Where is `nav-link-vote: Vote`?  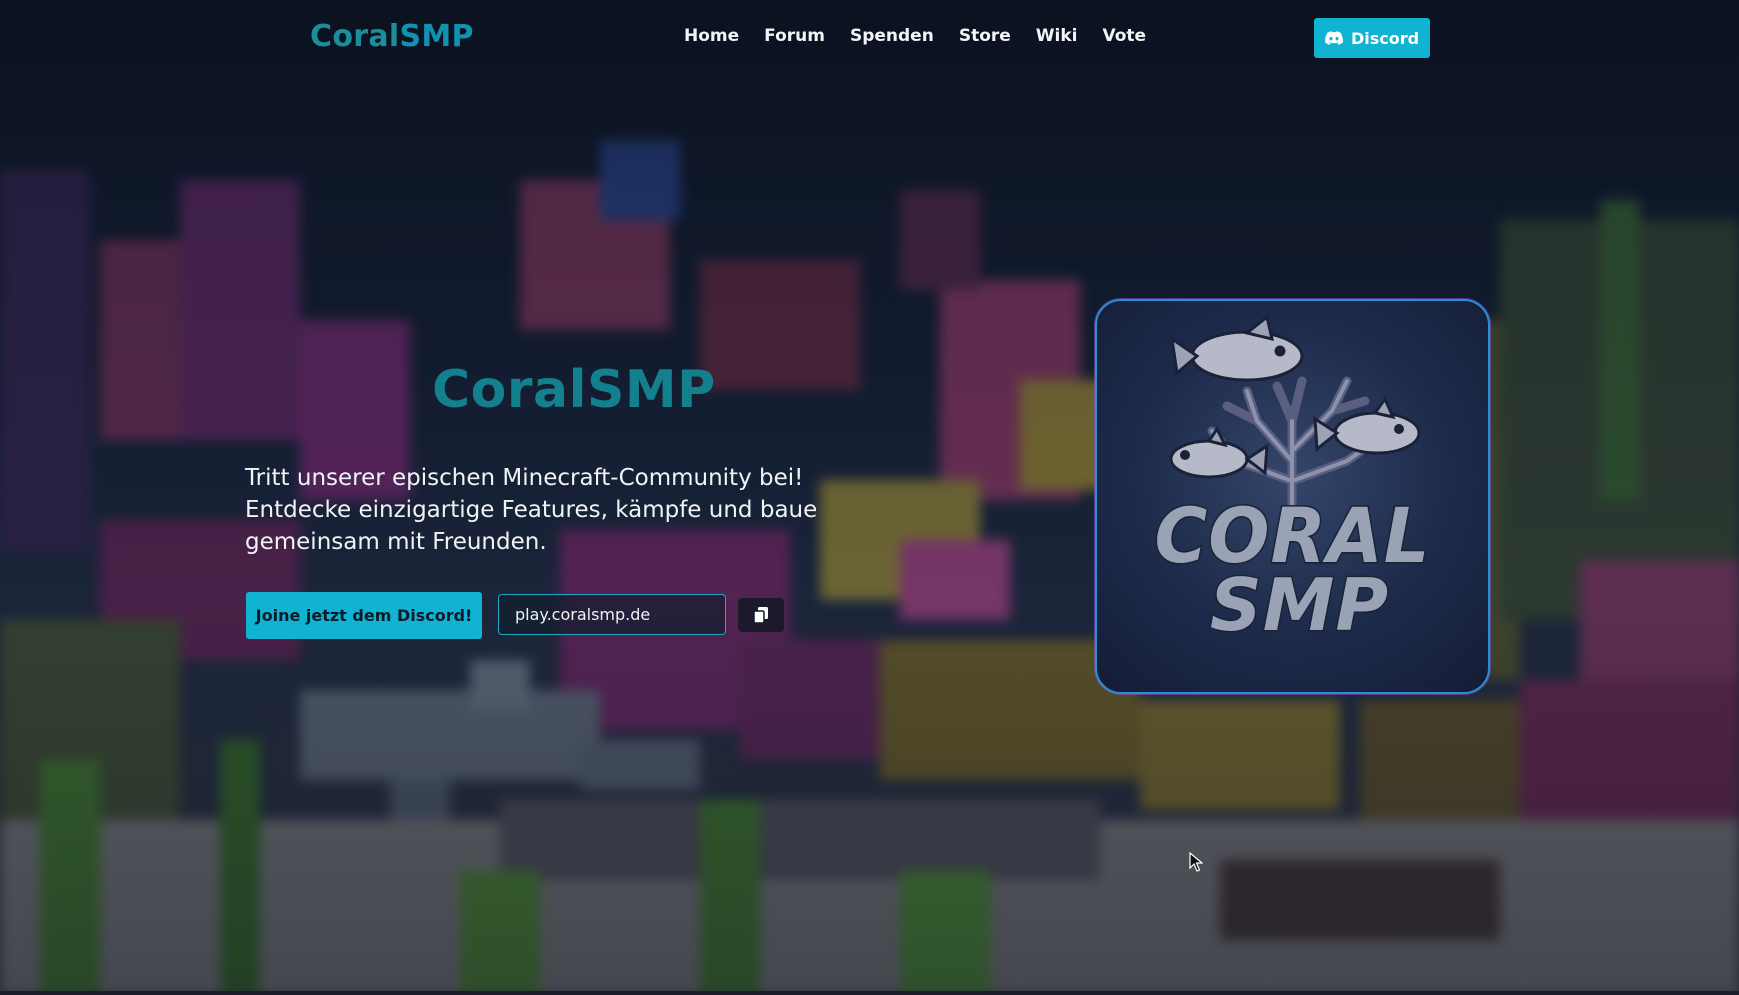 nav-link-vote: Vote is located at coordinates (1125, 36).